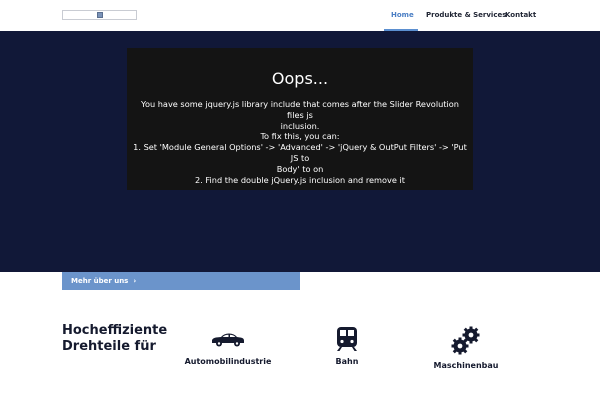 The image size is (600, 400). What do you see at coordinates (300, 136) in the screenshot?
I see `error-line: To fix this, you can:` at bounding box center [300, 136].